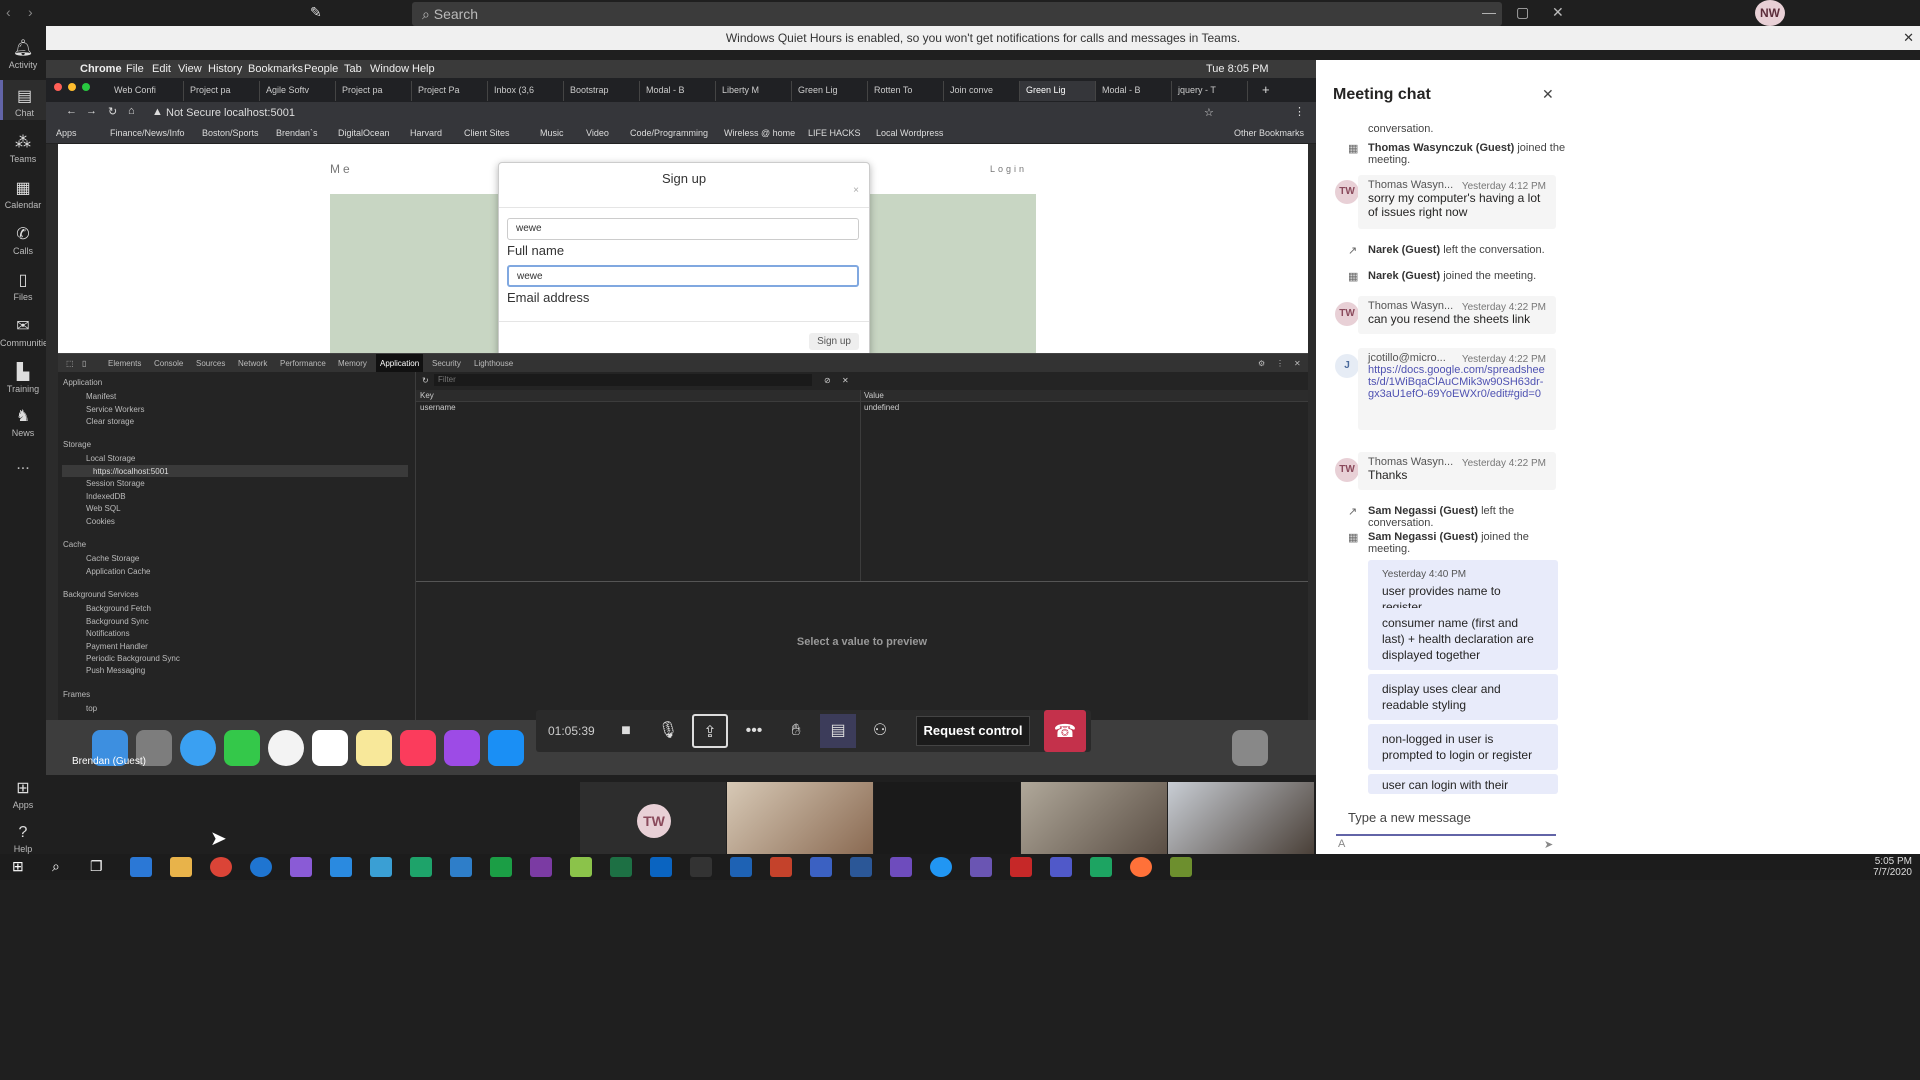 The width and height of the screenshot is (1920, 1080). Describe the element at coordinates (1141, 867) in the screenshot. I see `firefox-icon` at that location.